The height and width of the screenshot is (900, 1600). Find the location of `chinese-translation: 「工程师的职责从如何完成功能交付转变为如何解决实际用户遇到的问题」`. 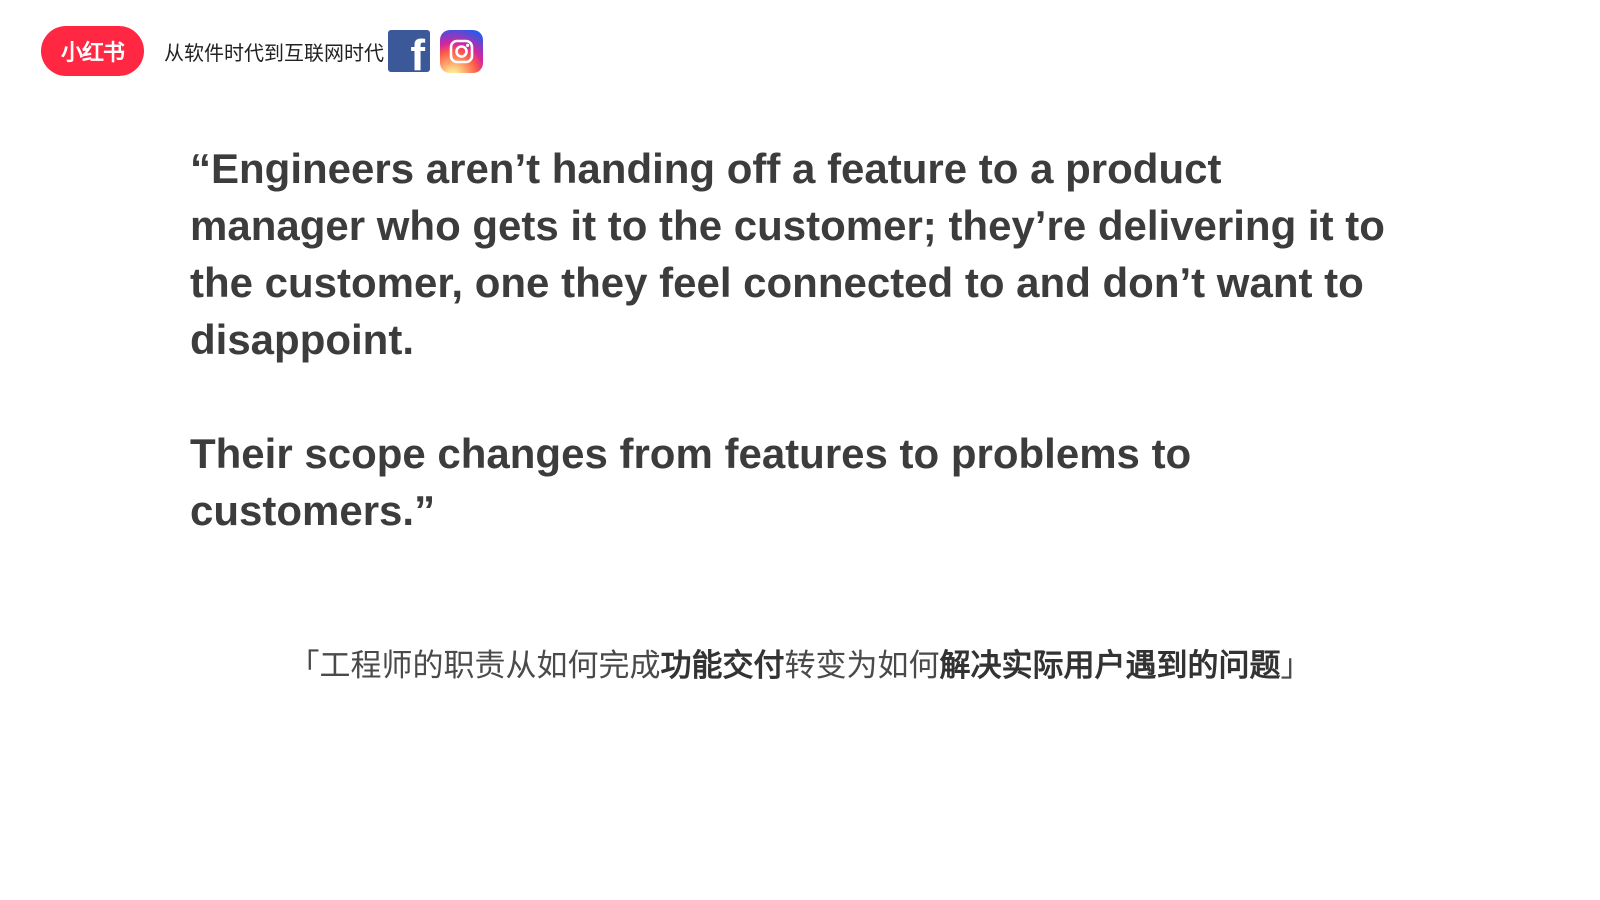

chinese-translation: 「工程师的职责从如何完成功能交付转变为如何解决实际用户遇到的问题」 is located at coordinates (800, 666).